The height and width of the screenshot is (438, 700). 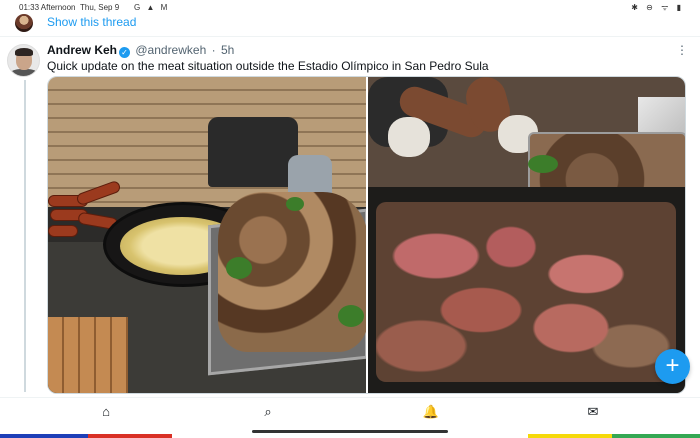 I want to click on status-date: Thu, Sep 9, so click(x=100, y=7).